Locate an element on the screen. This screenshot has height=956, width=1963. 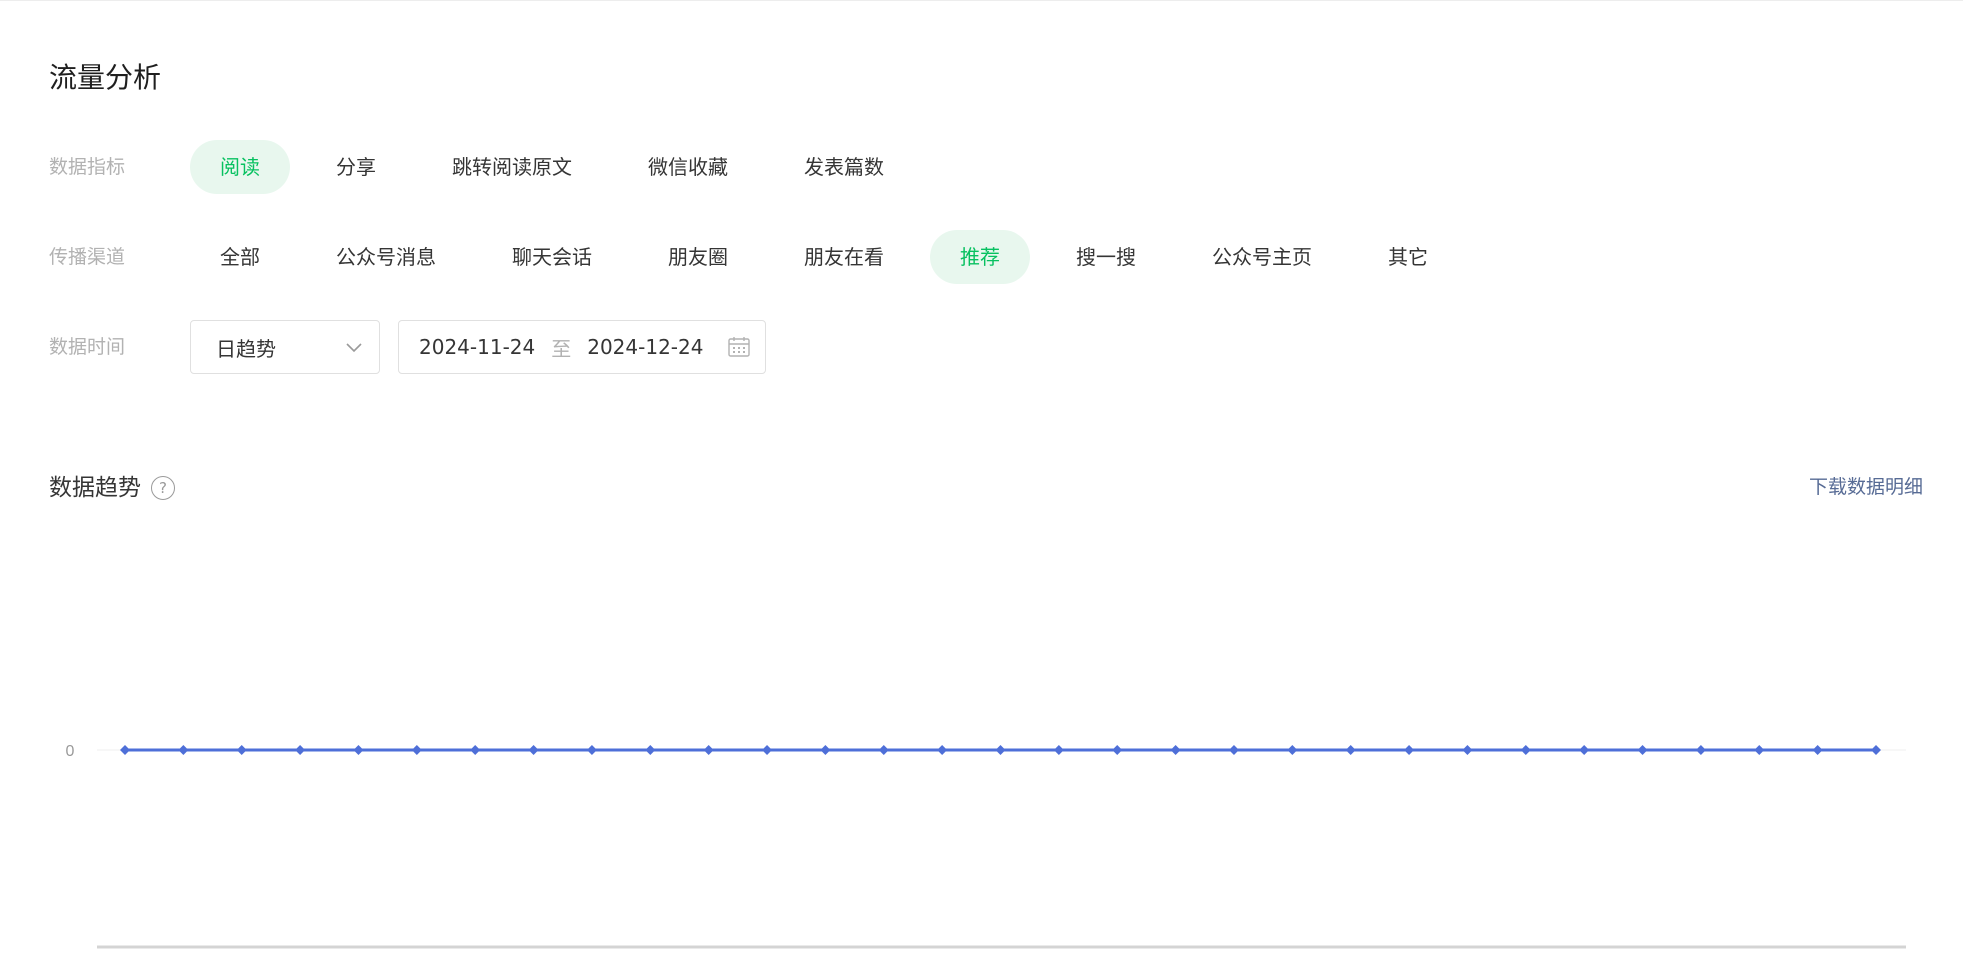
metric-chip-0: 阅读 is located at coordinates (240, 167).